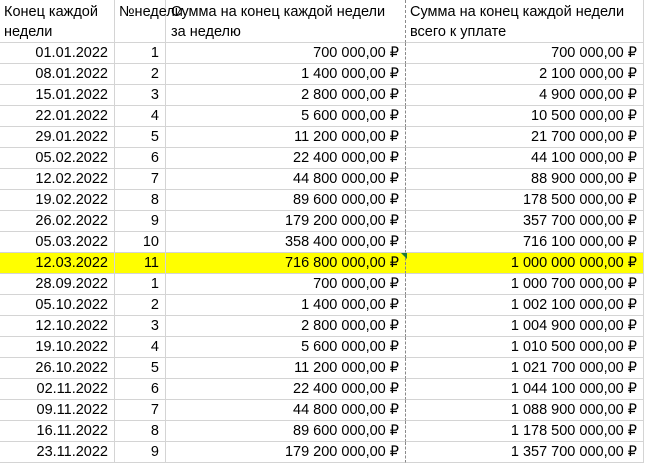  Describe the element at coordinates (57, 137) in the screenshot. I see `date-cell: 29.01.2022` at that location.